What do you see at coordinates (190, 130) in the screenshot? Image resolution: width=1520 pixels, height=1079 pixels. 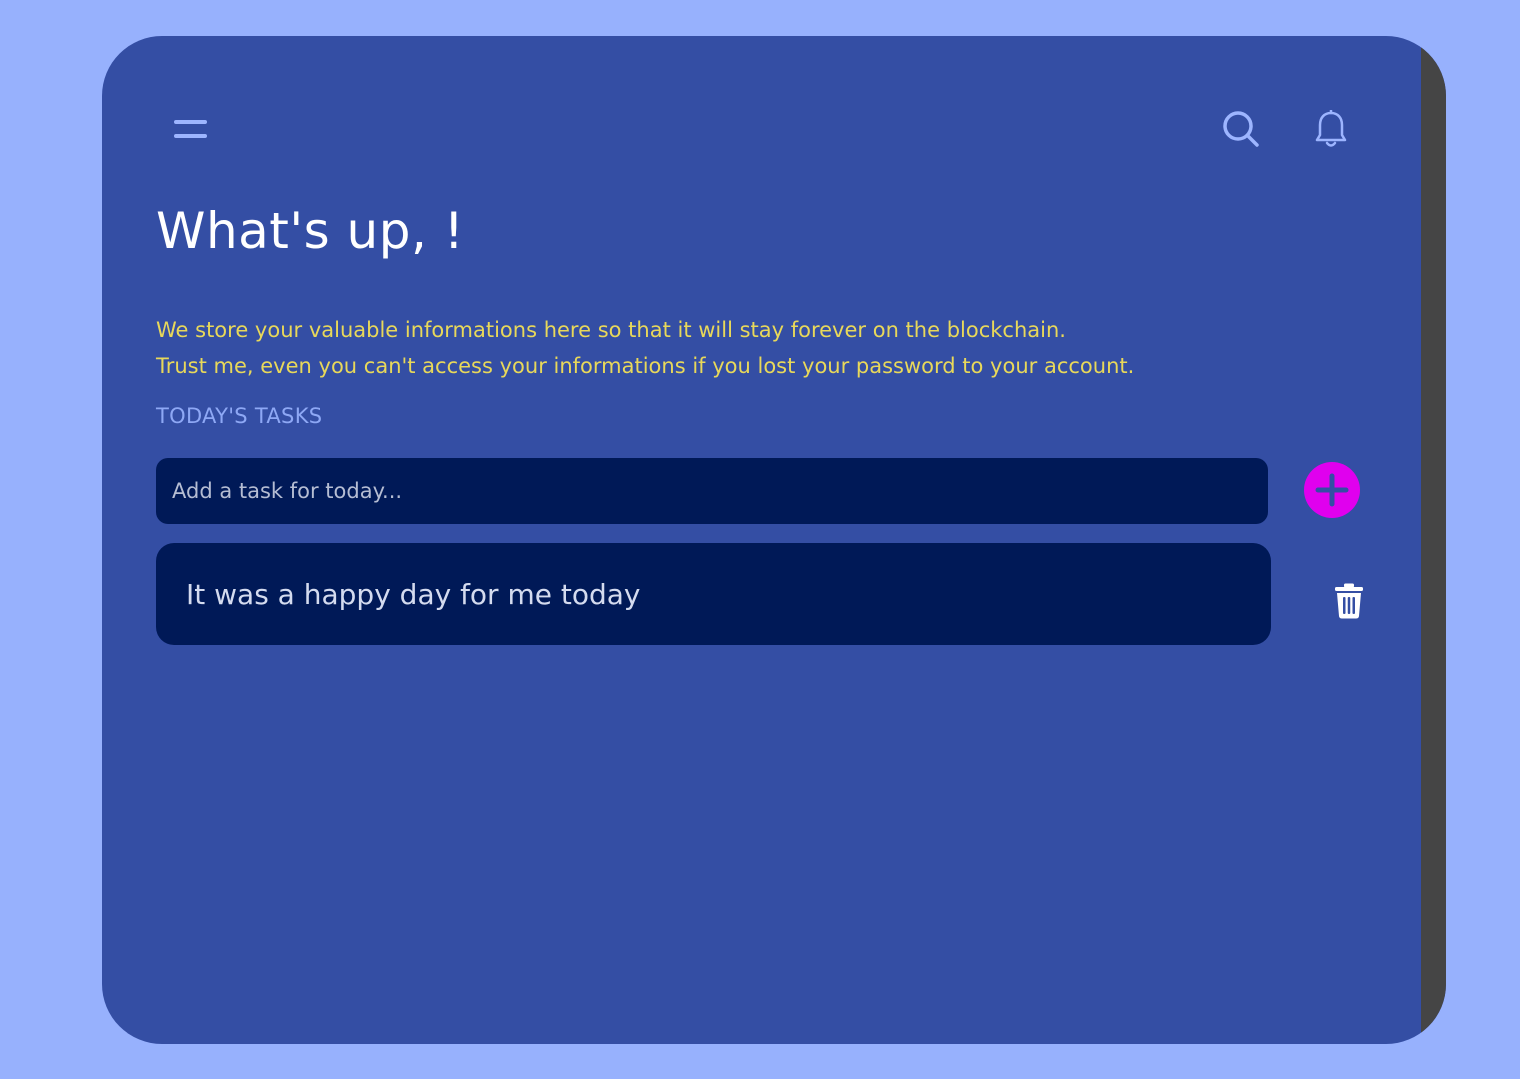 I see `hamburger-menu-icon` at bounding box center [190, 130].